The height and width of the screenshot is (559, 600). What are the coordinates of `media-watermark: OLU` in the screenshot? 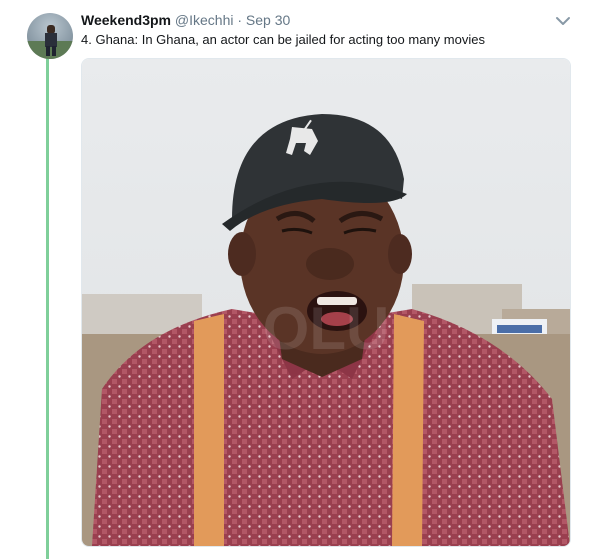 It's located at (326, 328).